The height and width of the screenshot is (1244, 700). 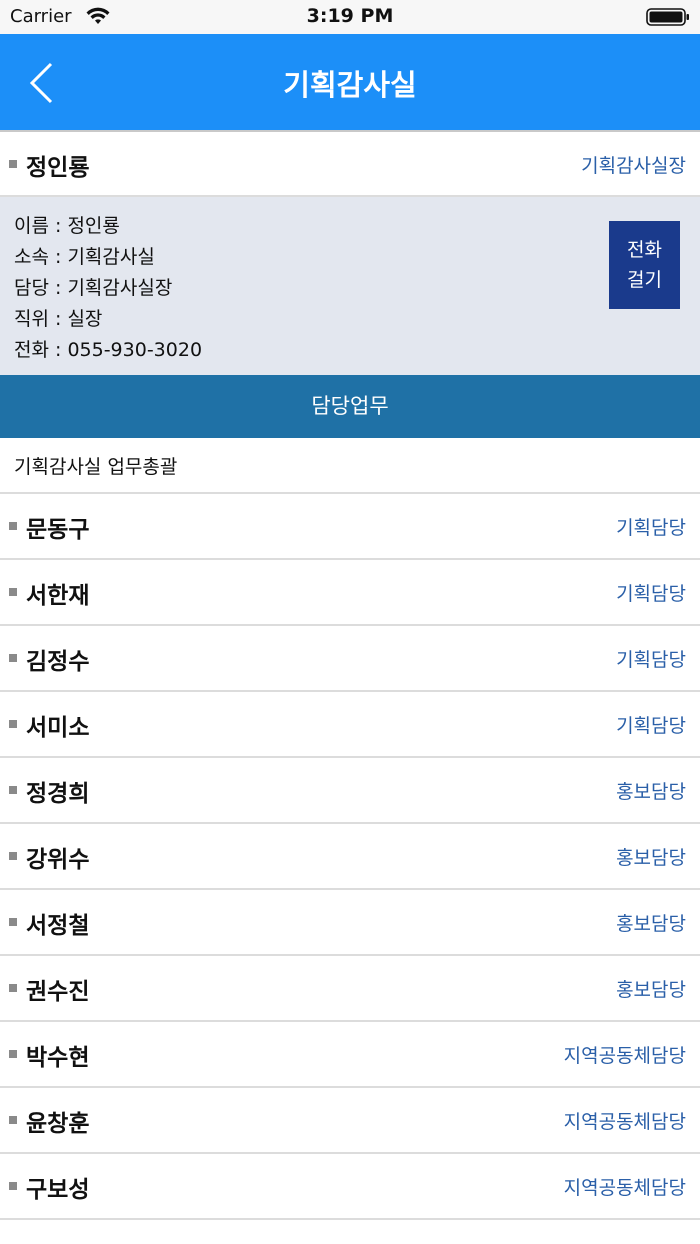 What do you see at coordinates (350, 406) in the screenshot?
I see `duty-header: 담당업무` at bounding box center [350, 406].